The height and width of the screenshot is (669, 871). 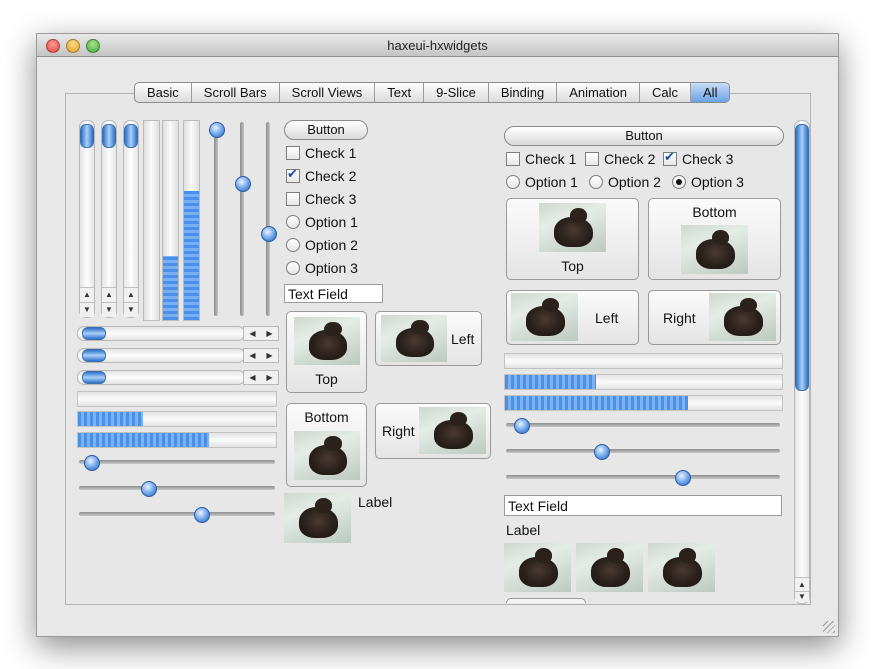 I want to click on tab-animation: Animation, so click(x=598, y=92).